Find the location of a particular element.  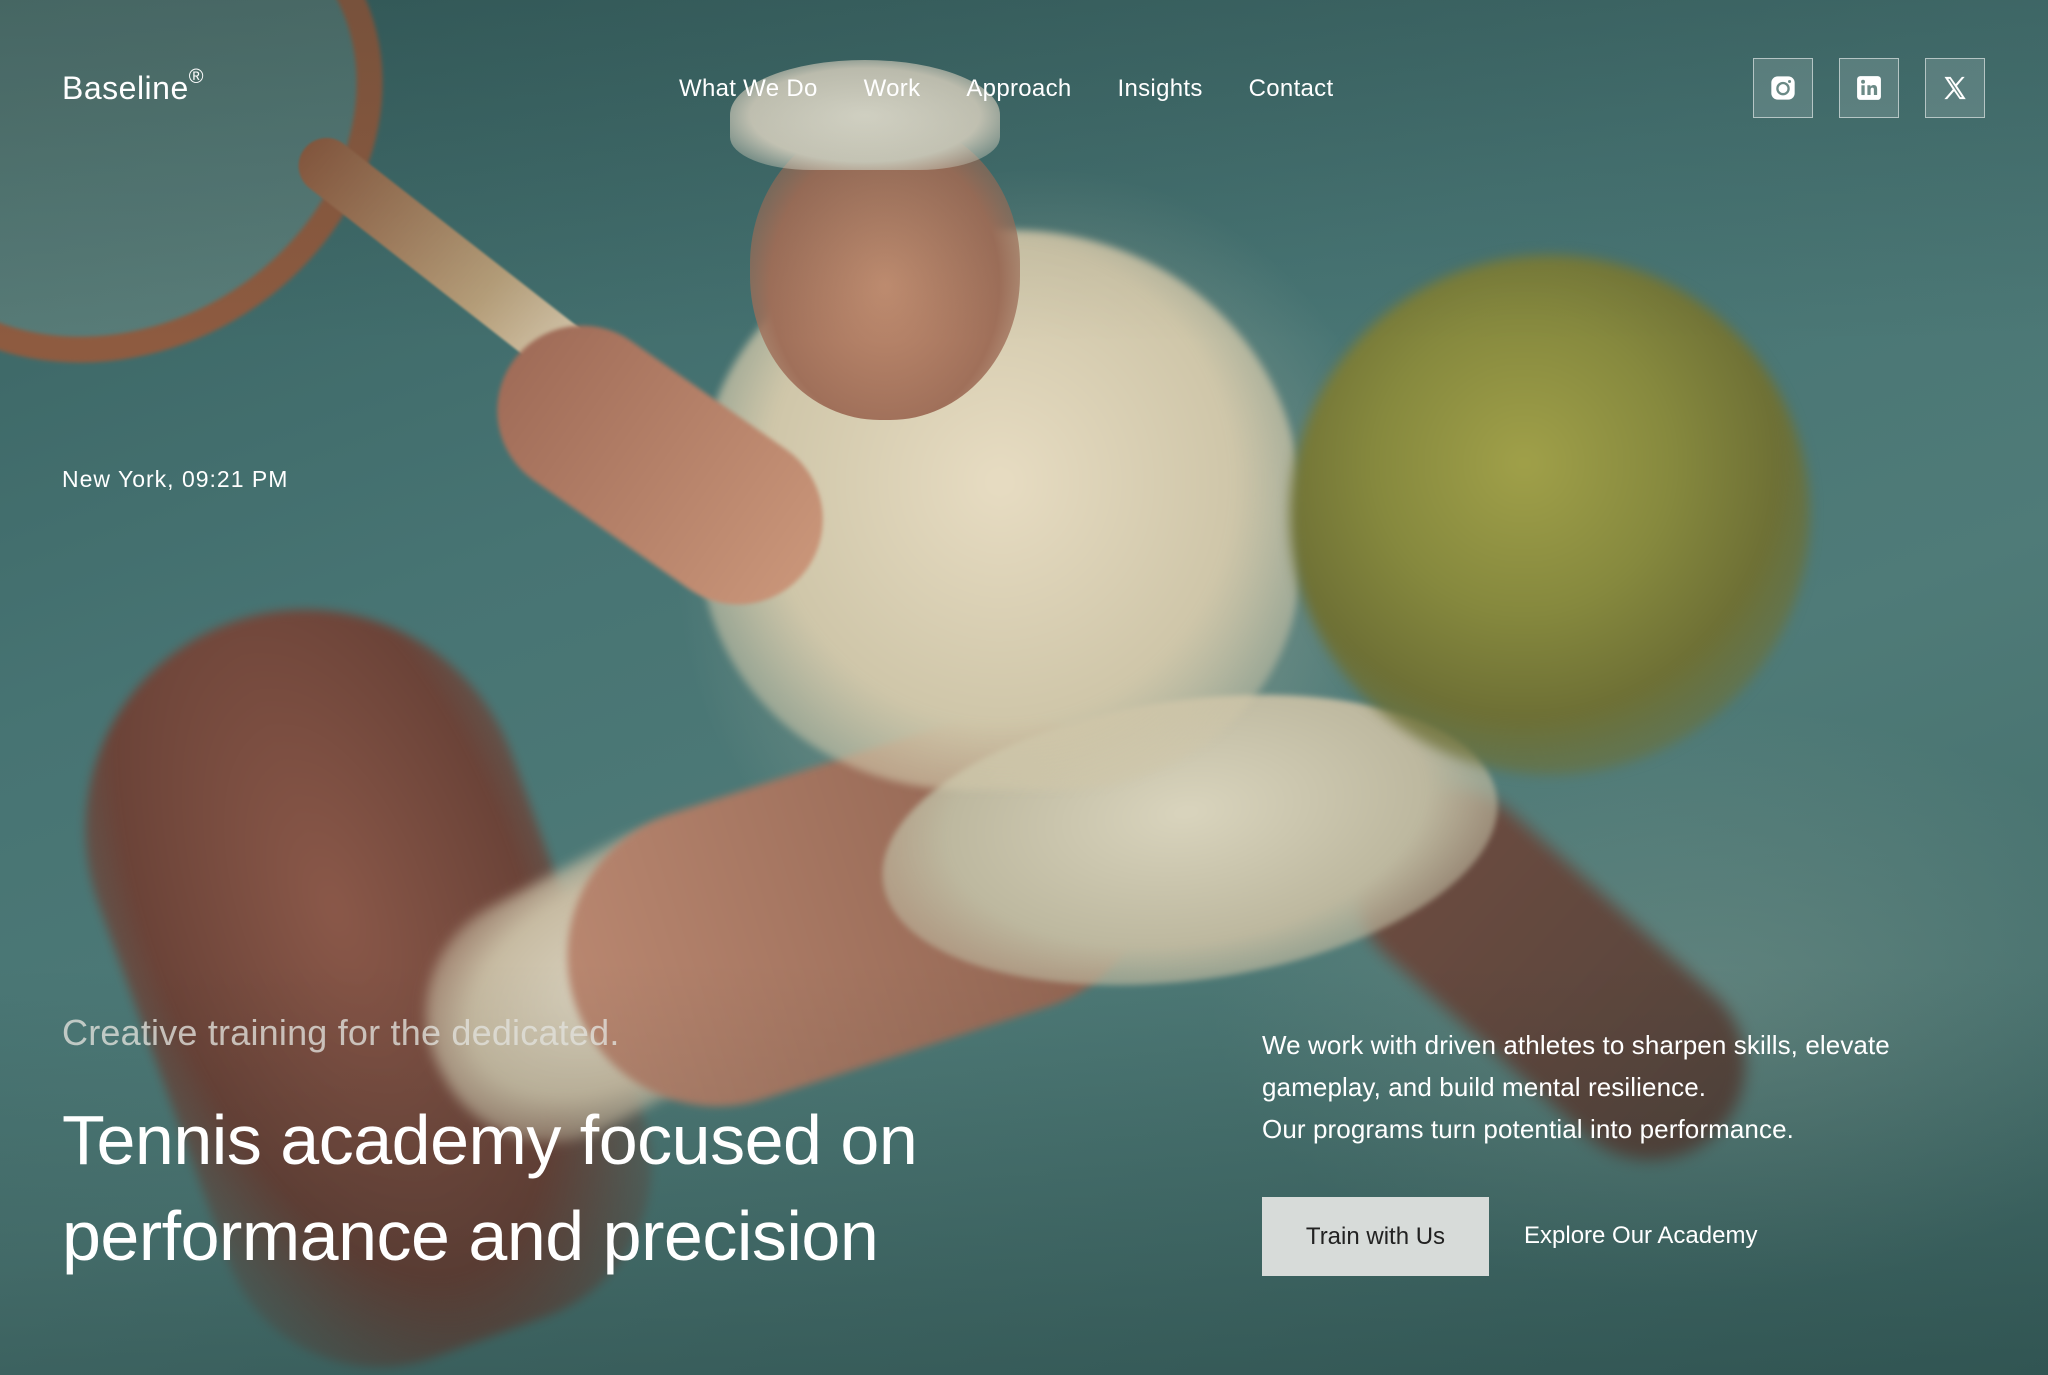

x-icon is located at coordinates (1955, 88).